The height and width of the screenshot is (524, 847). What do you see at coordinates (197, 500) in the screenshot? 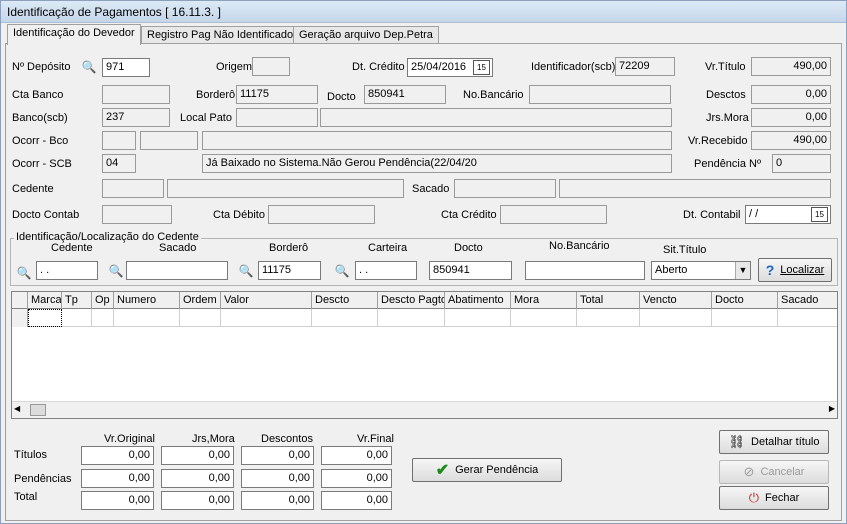
I see `total-jrs-mora: 0,00` at bounding box center [197, 500].